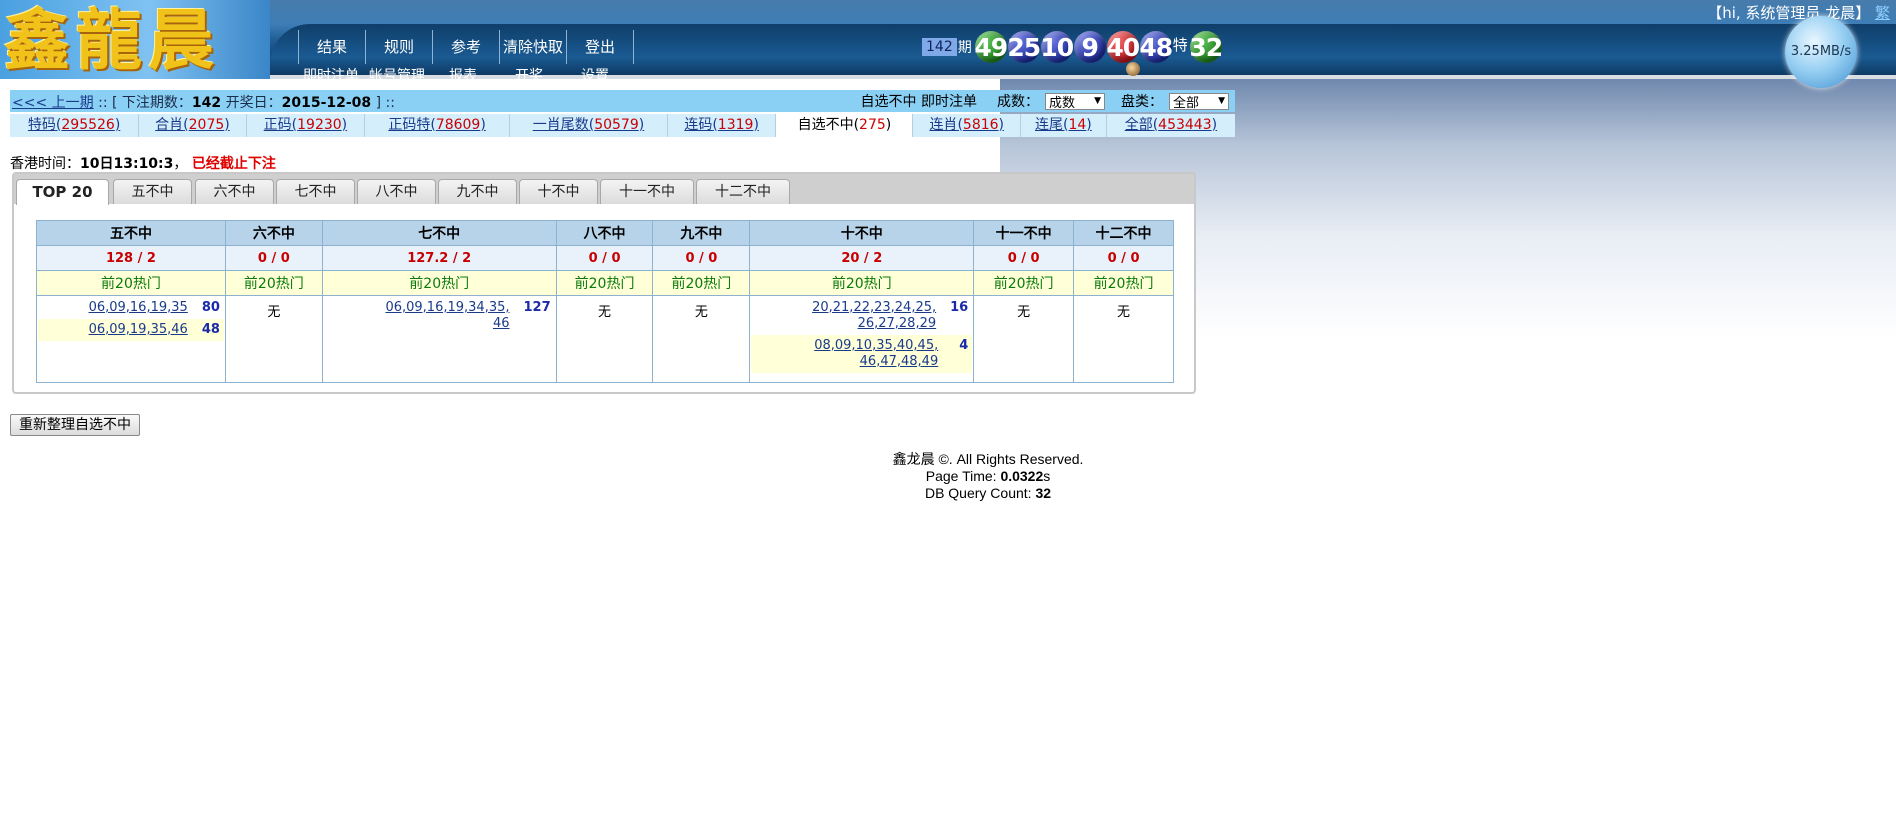  Describe the element at coordinates (1206, 47) in the screenshot. I see `special-ball: 32` at that location.